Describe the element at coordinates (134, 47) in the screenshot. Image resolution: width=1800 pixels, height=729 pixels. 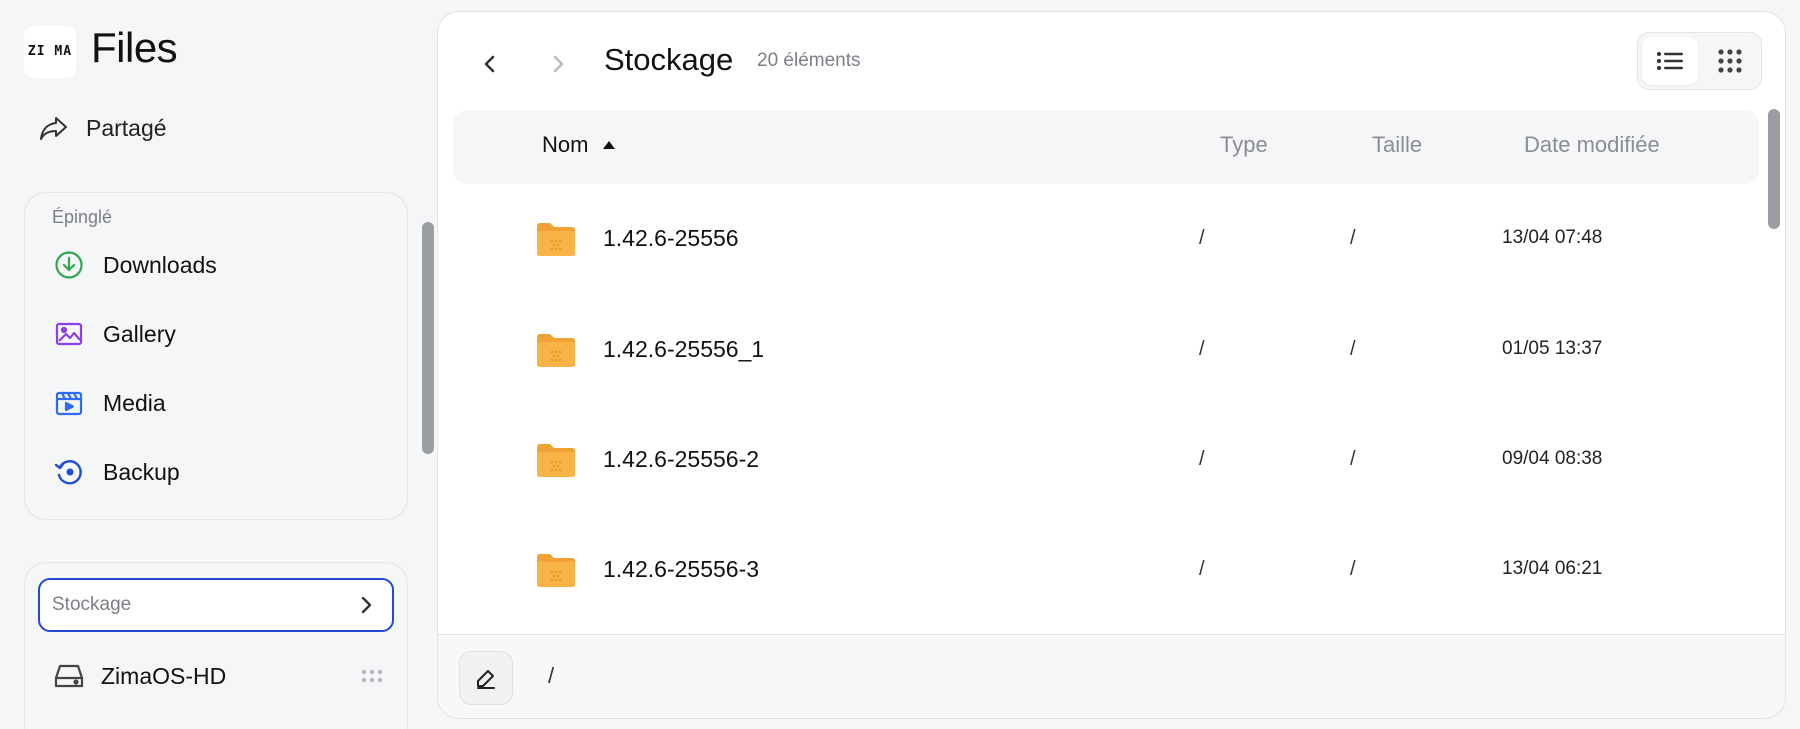
I see `app-title: Files` at that location.